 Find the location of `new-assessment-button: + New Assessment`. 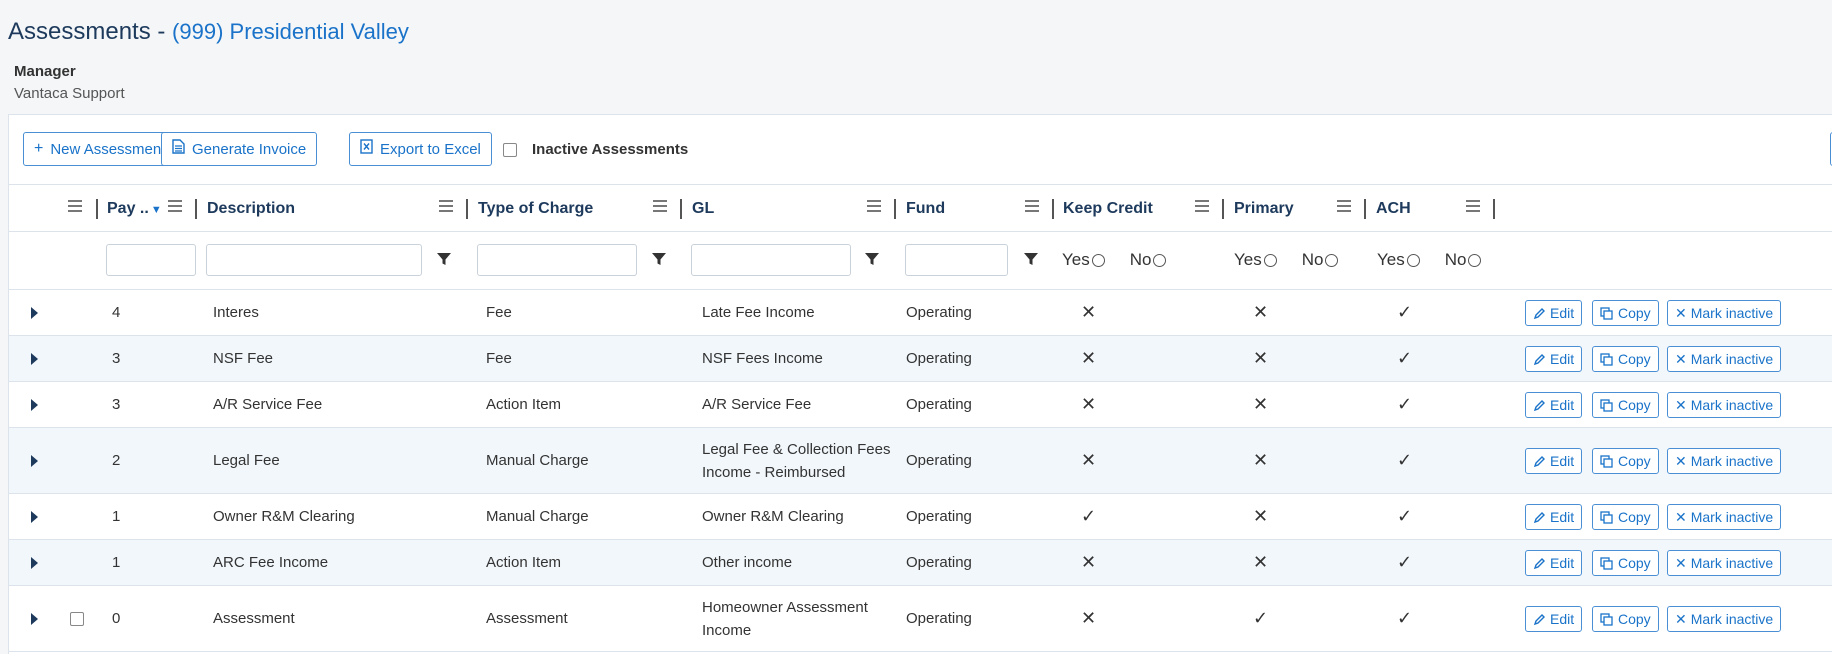

new-assessment-button: + New Assessment is located at coordinates (100, 149).